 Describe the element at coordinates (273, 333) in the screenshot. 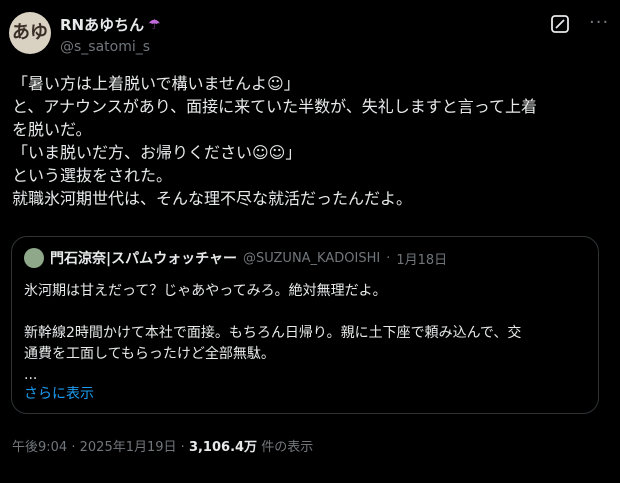

I see `quoted-line: 新幹線2時間かけて本社で面接。もちろん日帰り。親に土下座で頼み込んで、交` at that location.